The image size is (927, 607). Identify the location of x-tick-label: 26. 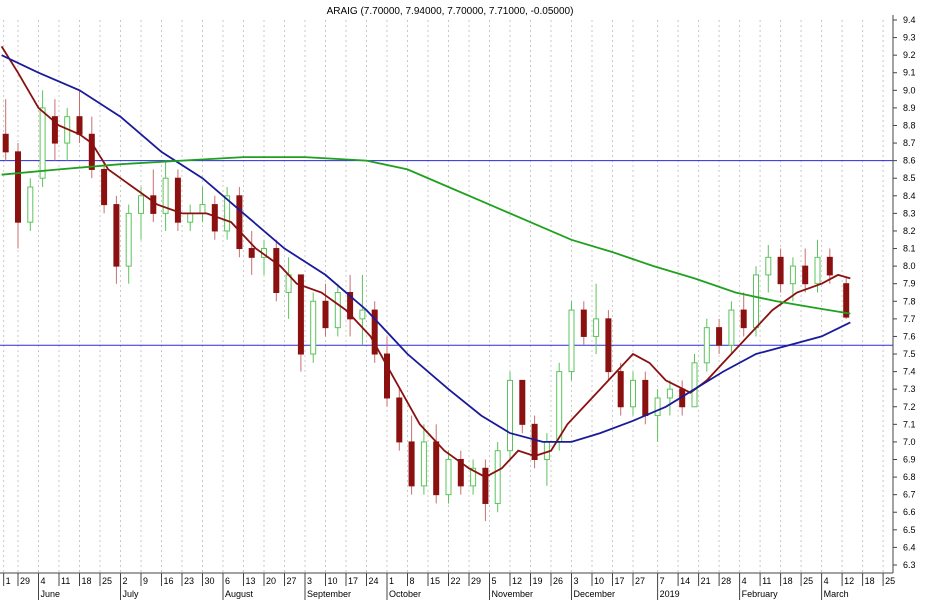
(558, 581).